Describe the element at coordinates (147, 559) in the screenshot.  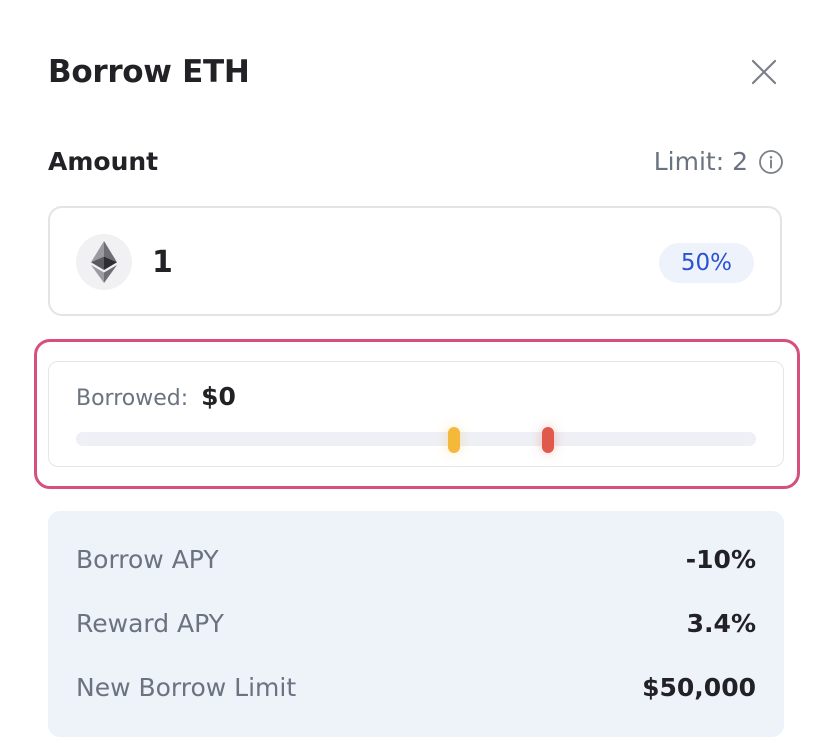
I see `stat-label: Borrow APY` at that location.